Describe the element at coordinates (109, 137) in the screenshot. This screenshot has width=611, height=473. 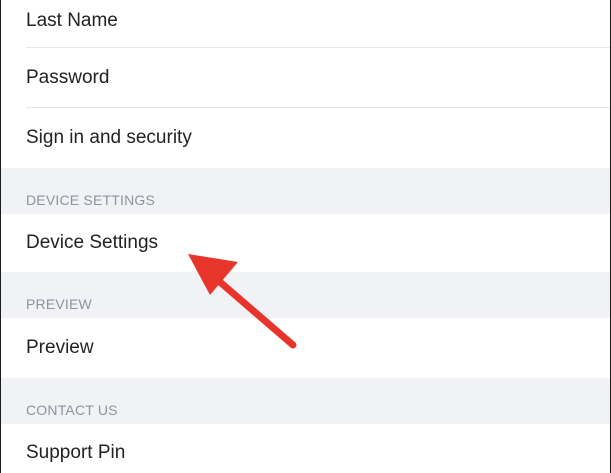
I see `sign-in-security-label: Sign in and security` at that location.